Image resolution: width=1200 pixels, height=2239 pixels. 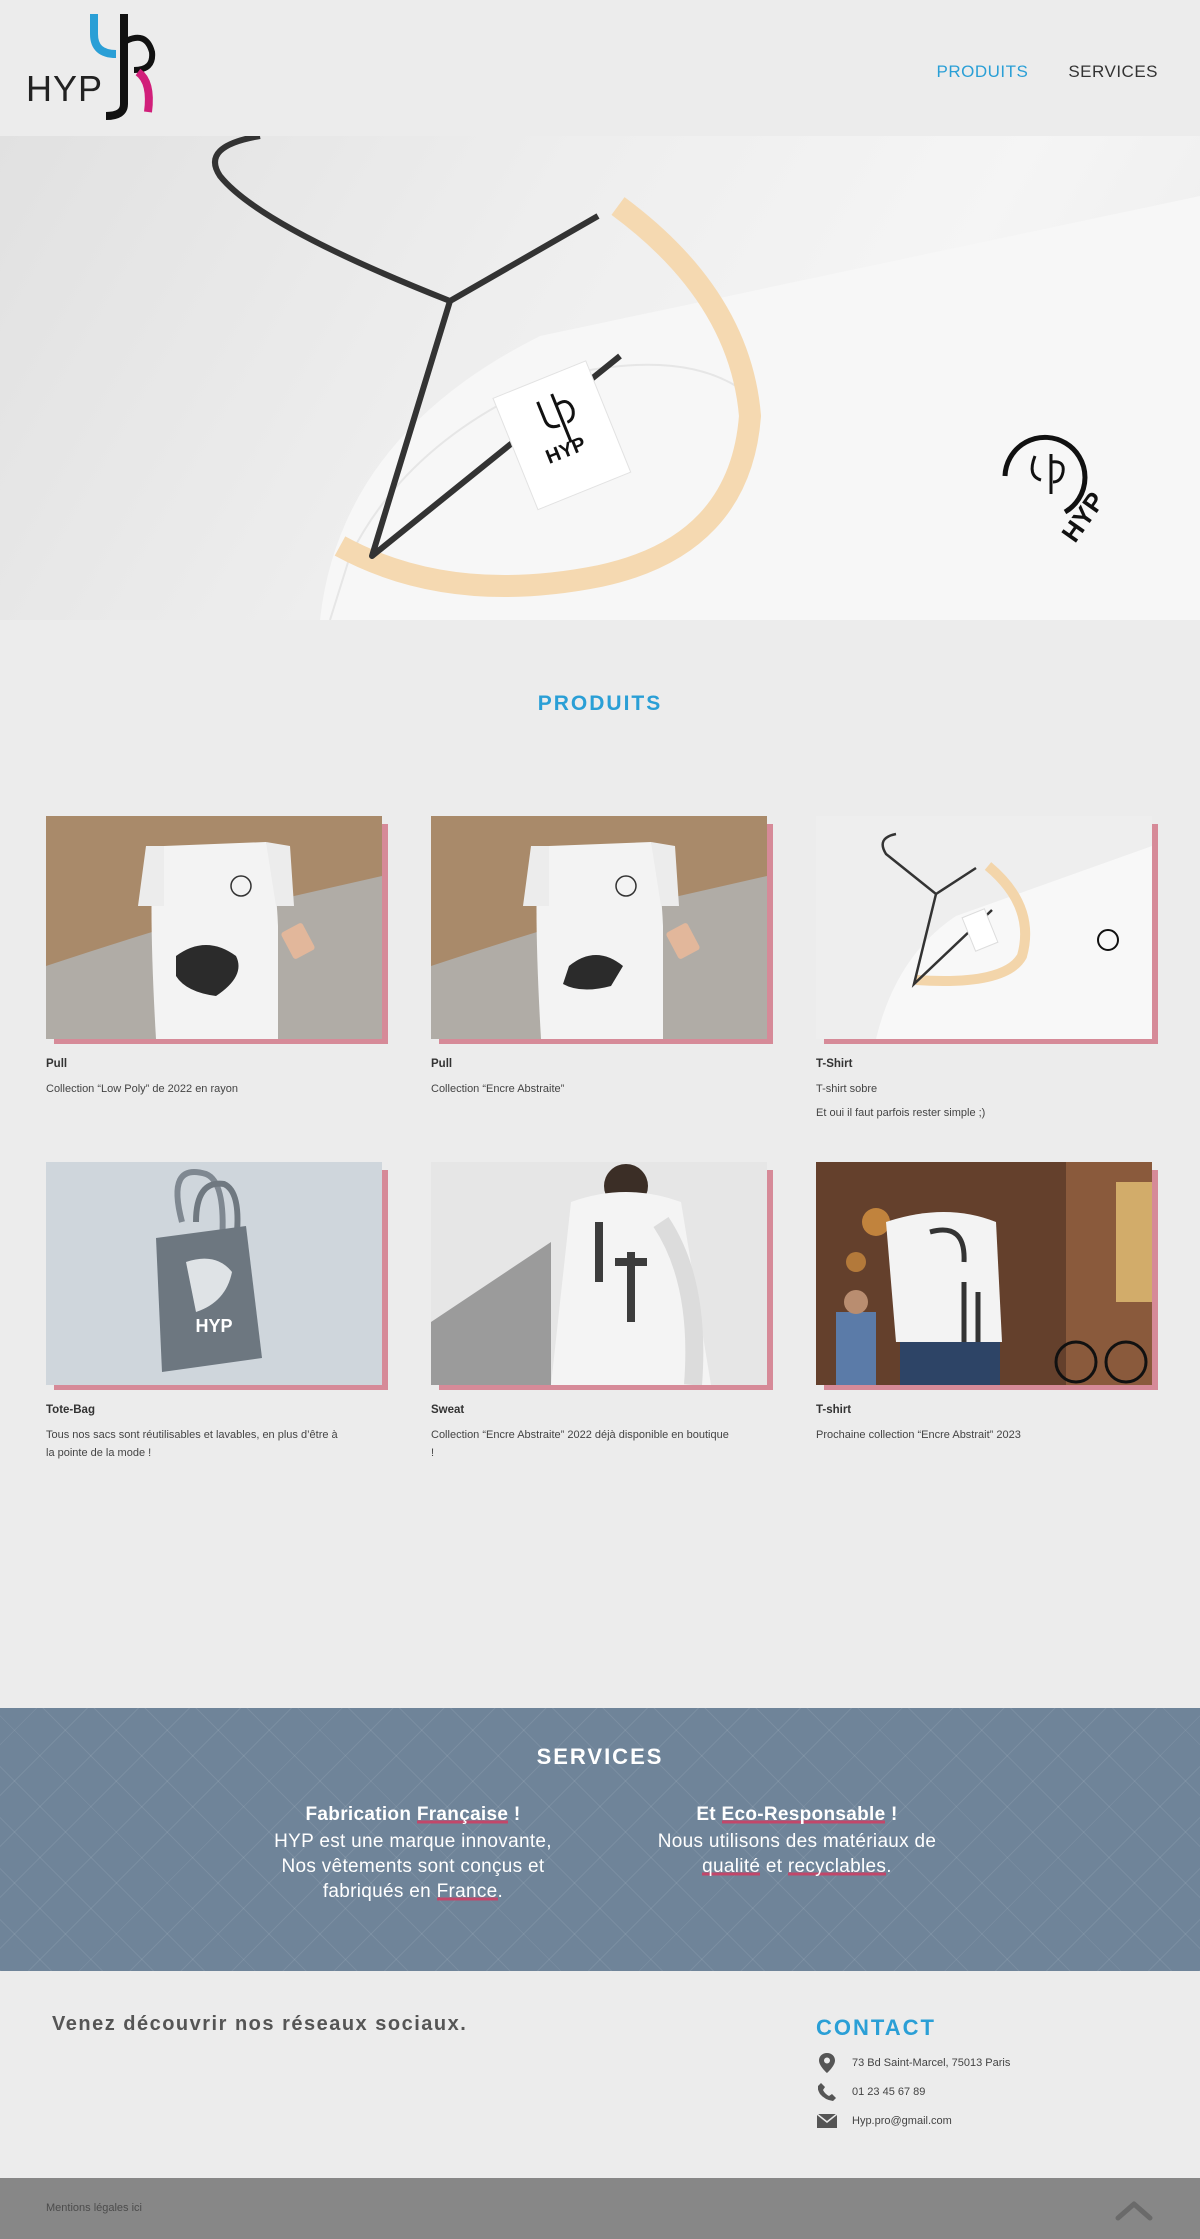 What do you see at coordinates (214, 1273) in the screenshot?
I see `product-image-tote-bag: HYP` at bounding box center [214, 1273].